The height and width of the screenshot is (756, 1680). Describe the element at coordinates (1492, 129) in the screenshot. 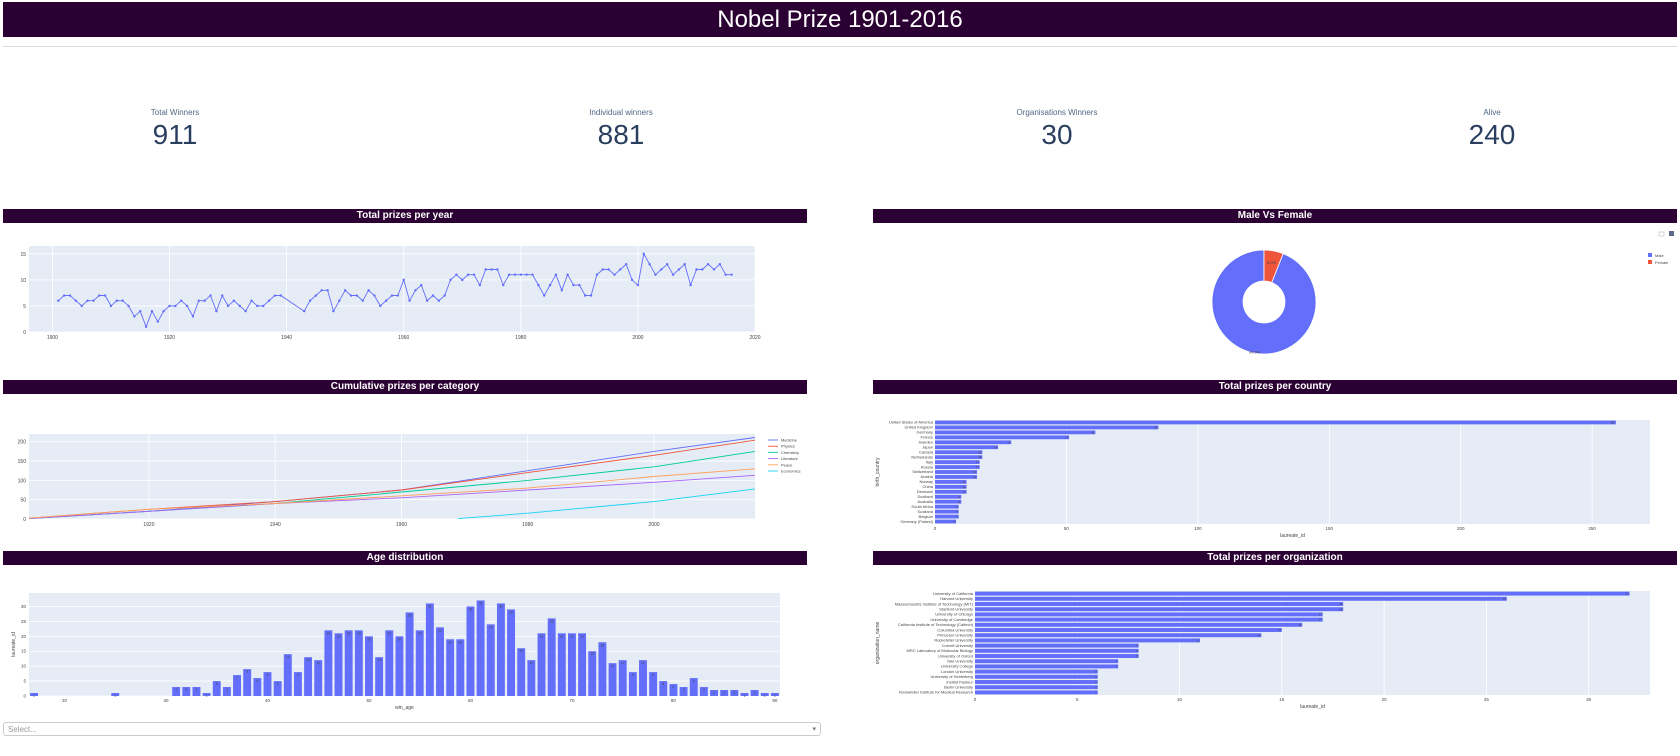

I see `kpi-alive: Alive 240` at that location.